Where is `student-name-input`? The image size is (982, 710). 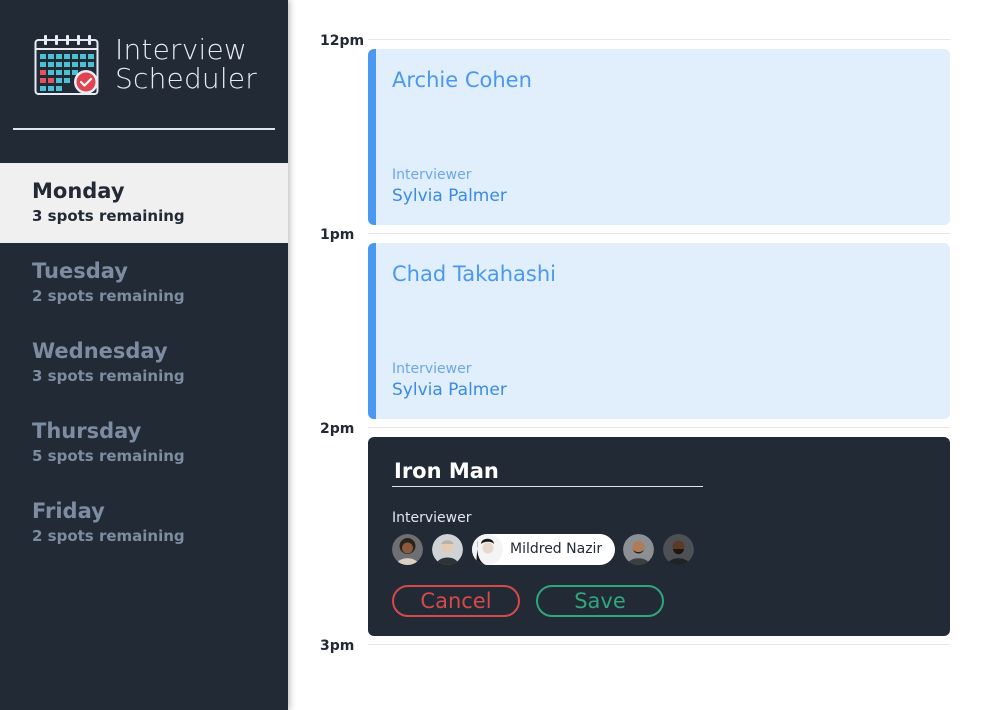 student-name-input is located at coordinates (547, 471).